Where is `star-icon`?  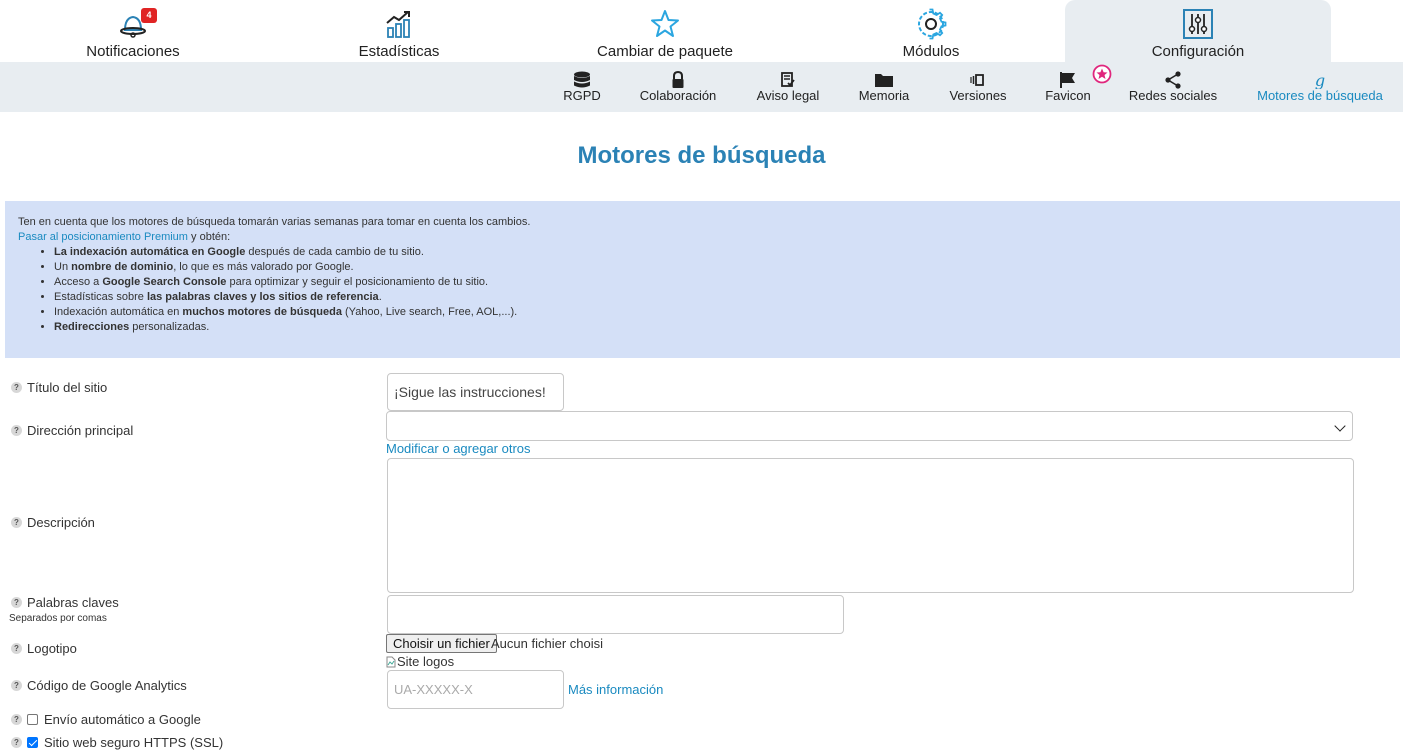
star-icon is located at coordinates (665, 23).